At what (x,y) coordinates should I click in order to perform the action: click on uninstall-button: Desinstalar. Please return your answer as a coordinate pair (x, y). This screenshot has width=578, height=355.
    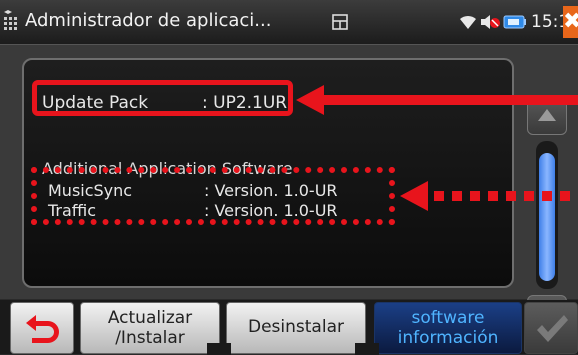
    Looking at the image, I should click on (296, 328).